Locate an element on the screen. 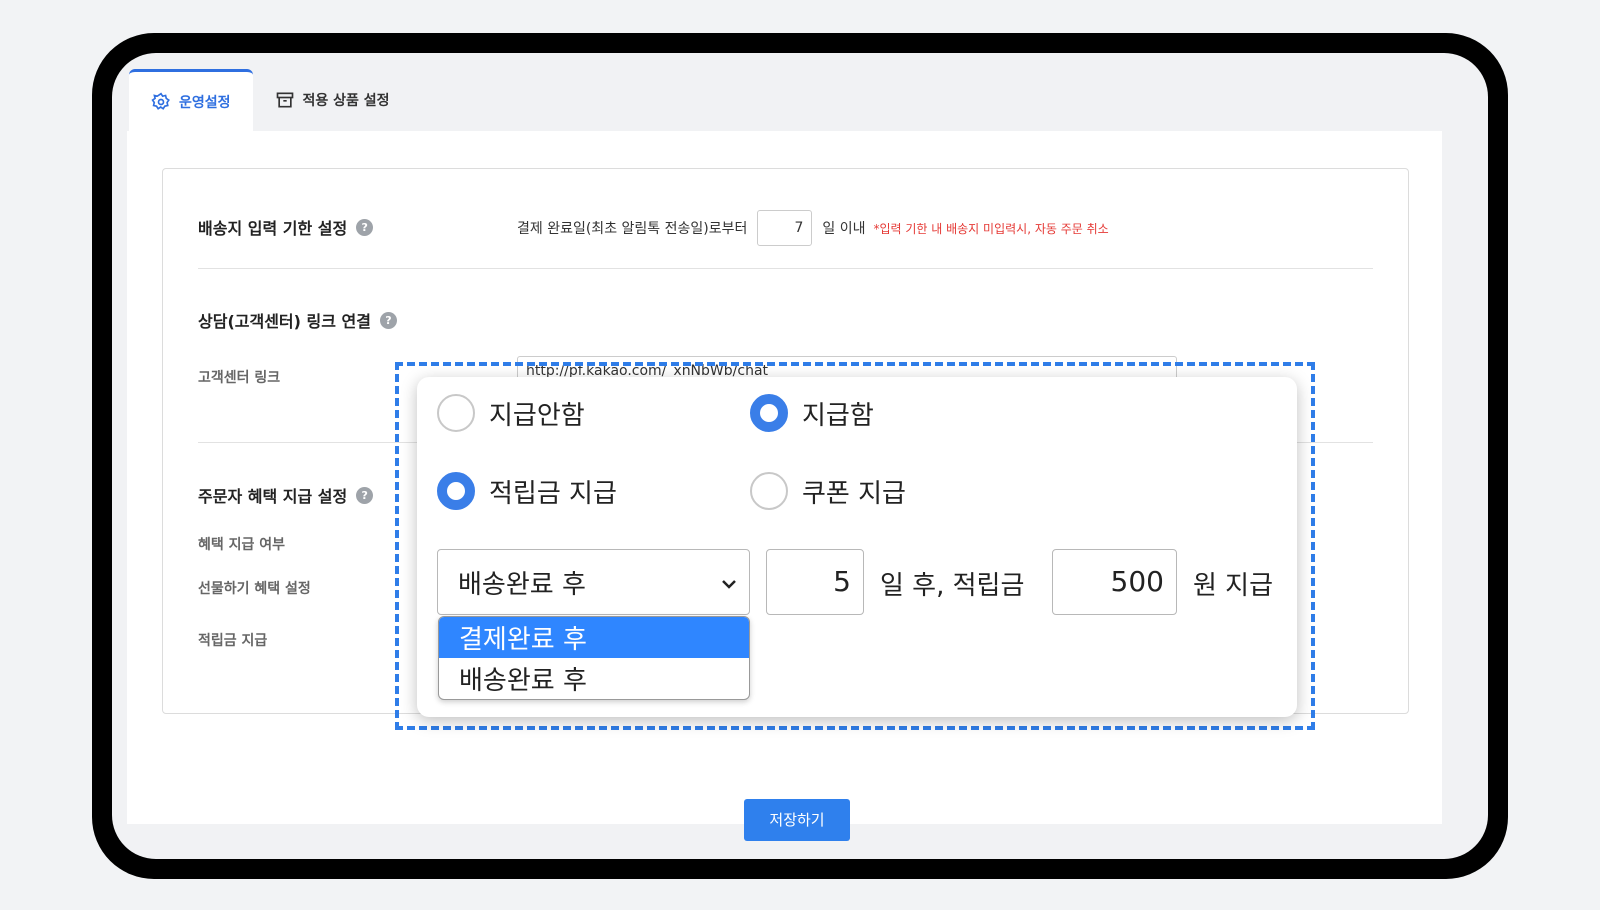 Image resolution: width=1600 pixels, height=910 pixels. tab-product-settings: 적용 상품 설정 is located at coordinates (332, 100).